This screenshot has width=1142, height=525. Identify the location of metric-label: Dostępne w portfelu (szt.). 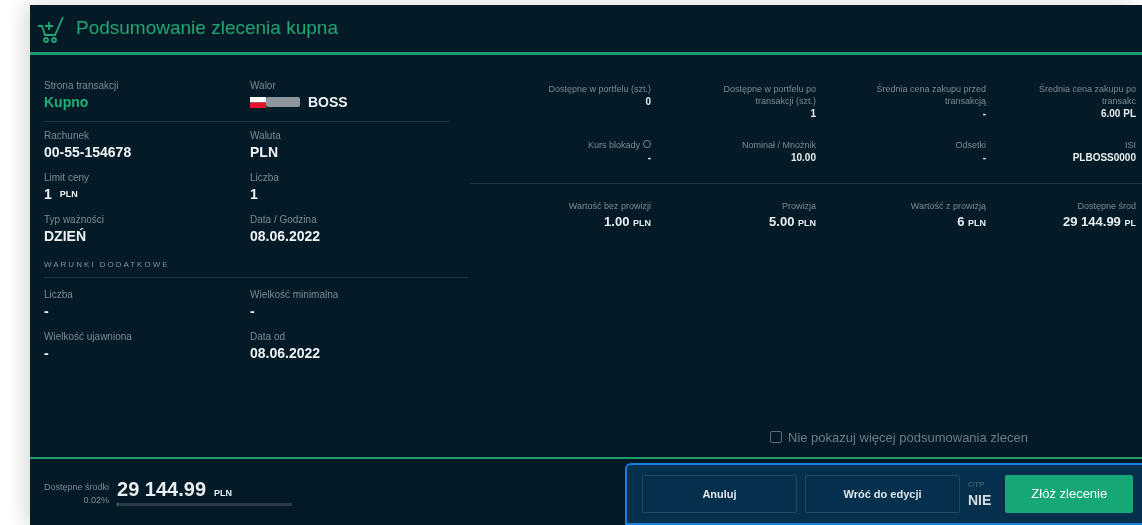
(599, 89).